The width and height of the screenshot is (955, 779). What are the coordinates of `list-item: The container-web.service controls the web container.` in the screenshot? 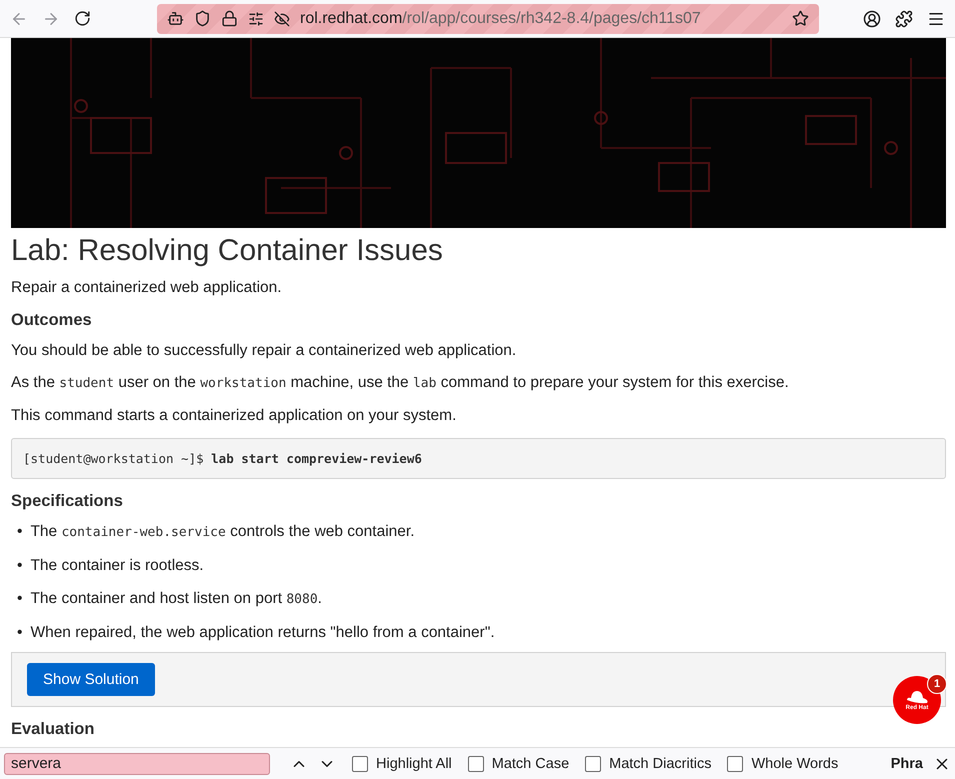 It's located at (222, 532).